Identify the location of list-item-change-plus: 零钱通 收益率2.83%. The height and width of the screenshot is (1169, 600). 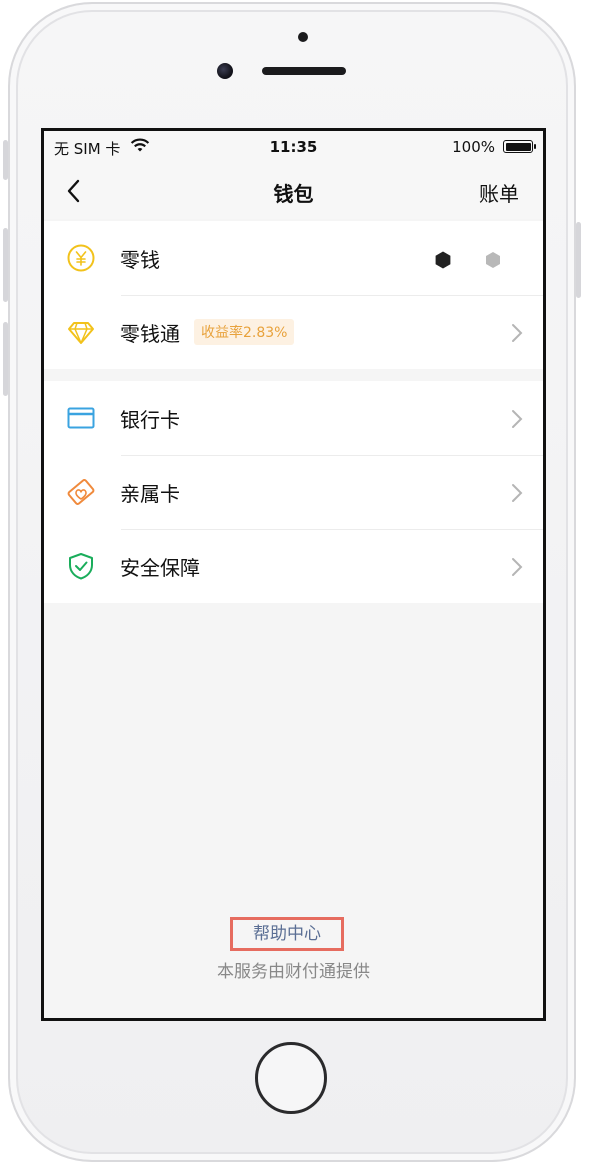
(293, 332).